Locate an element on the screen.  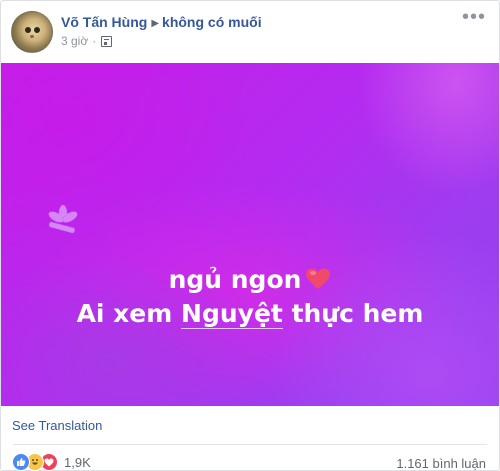
comment-count-link: 1.161 bình luận is located at coordinates (441, 463).